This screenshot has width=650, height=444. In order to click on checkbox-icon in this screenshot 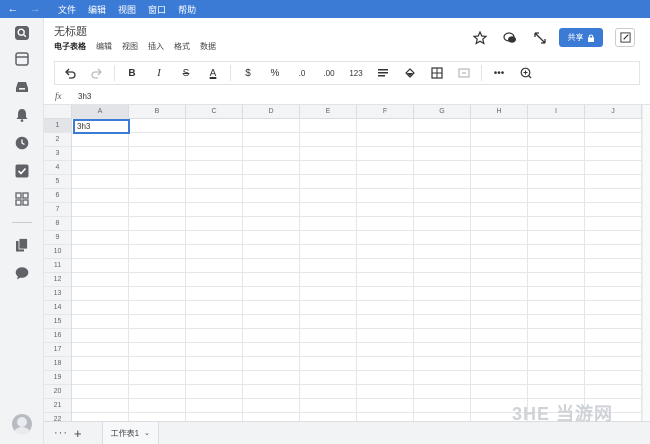, I will do `click(22, 171)`.